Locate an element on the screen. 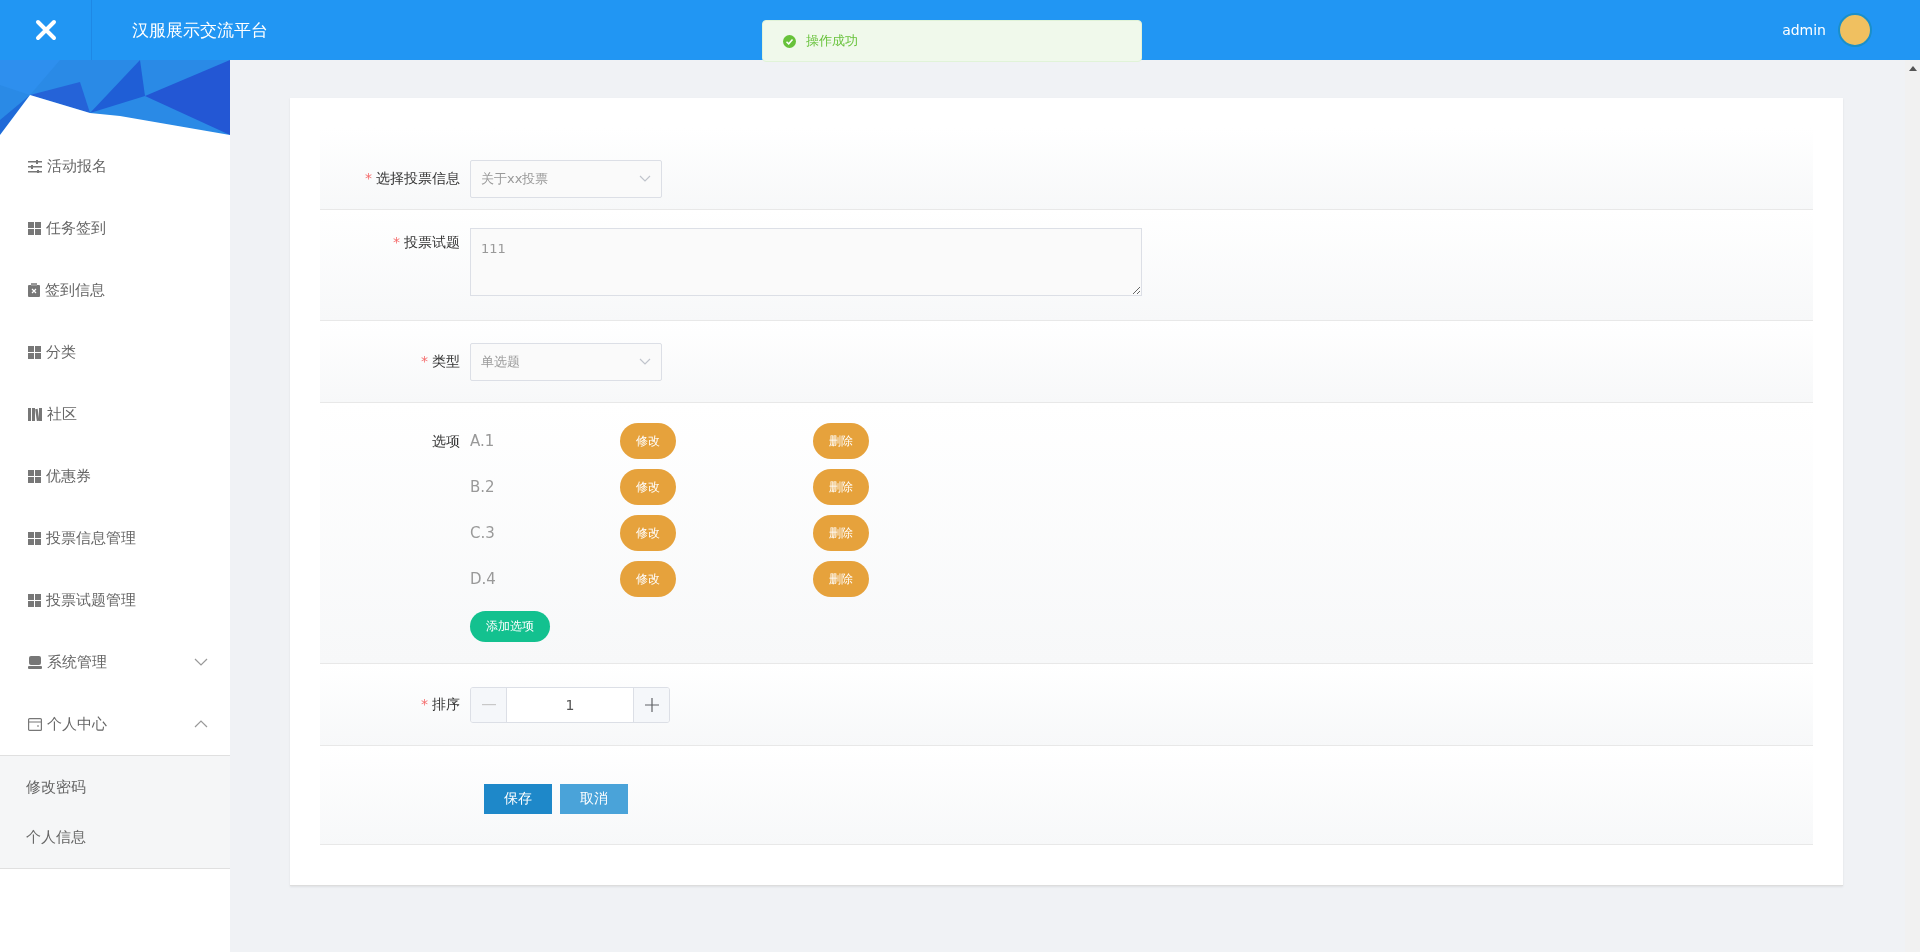 This screenshot has width=1920, height=952. field-label: 选择投票信息 is located at coordinates (418, 177).